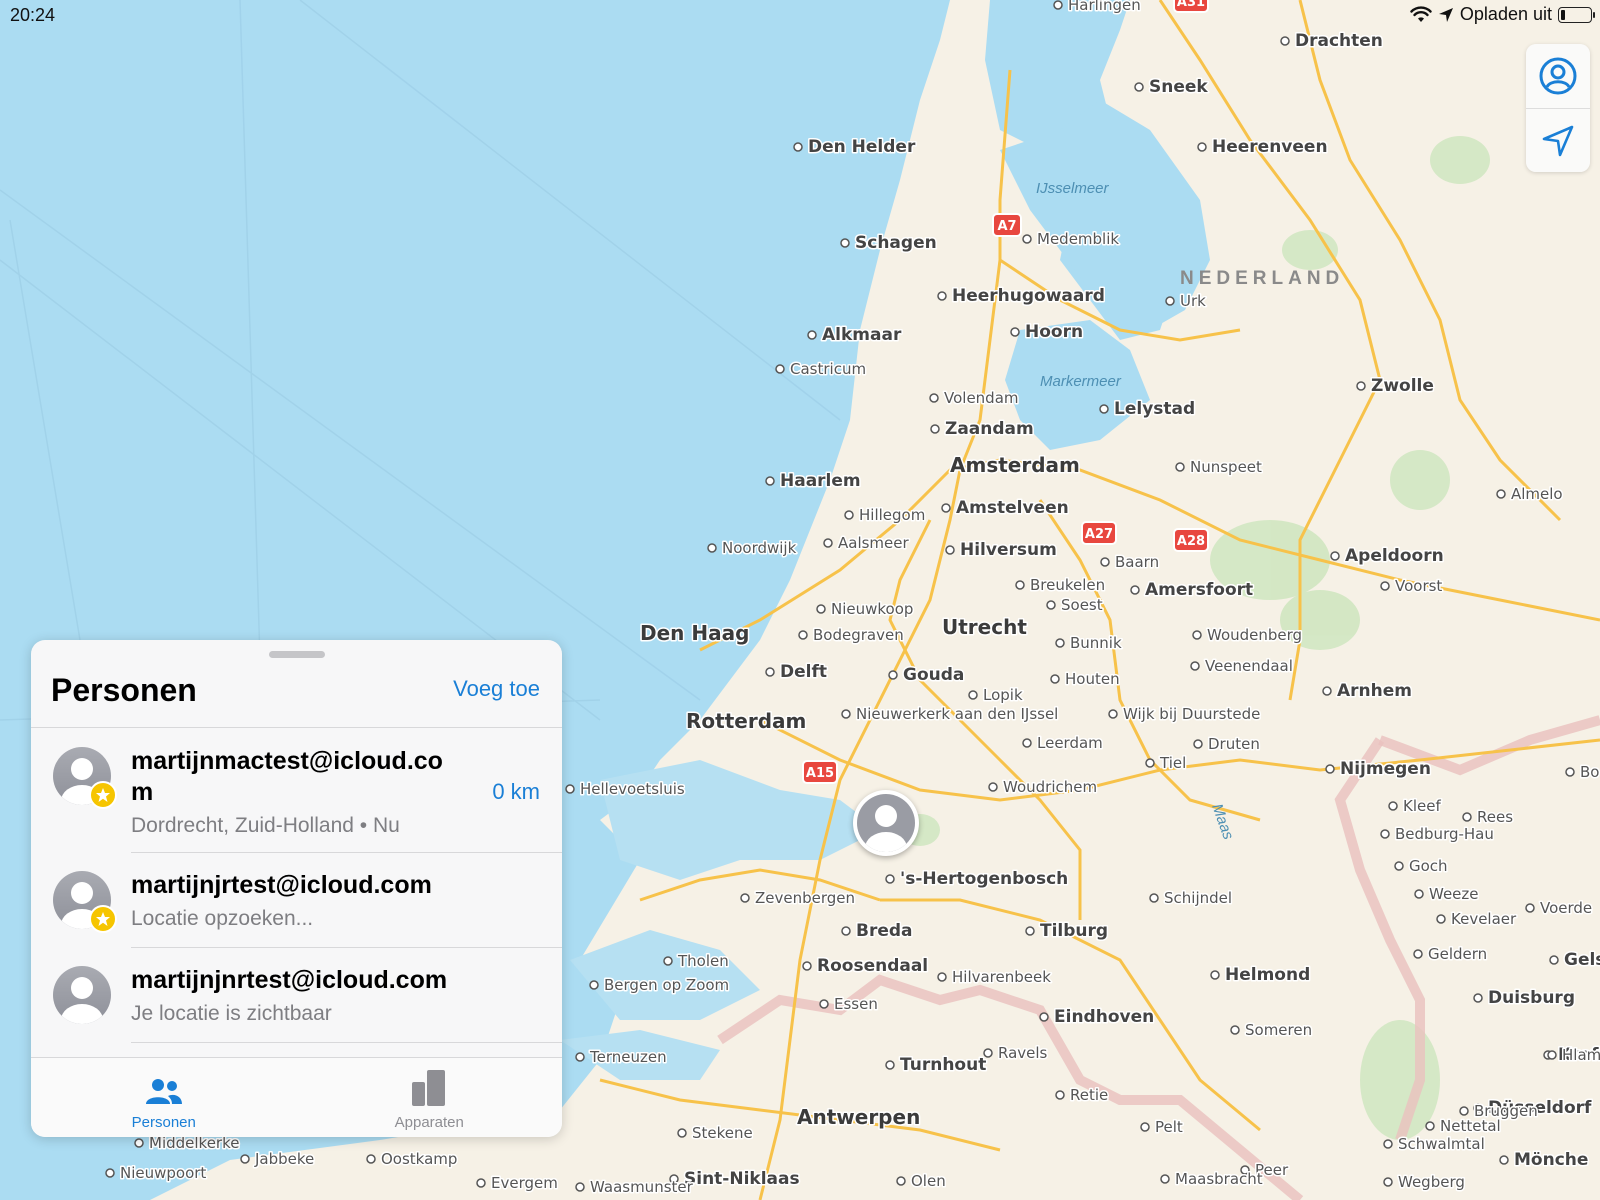  I want to click on map-city-label: Den Helder, so click(862, 147).